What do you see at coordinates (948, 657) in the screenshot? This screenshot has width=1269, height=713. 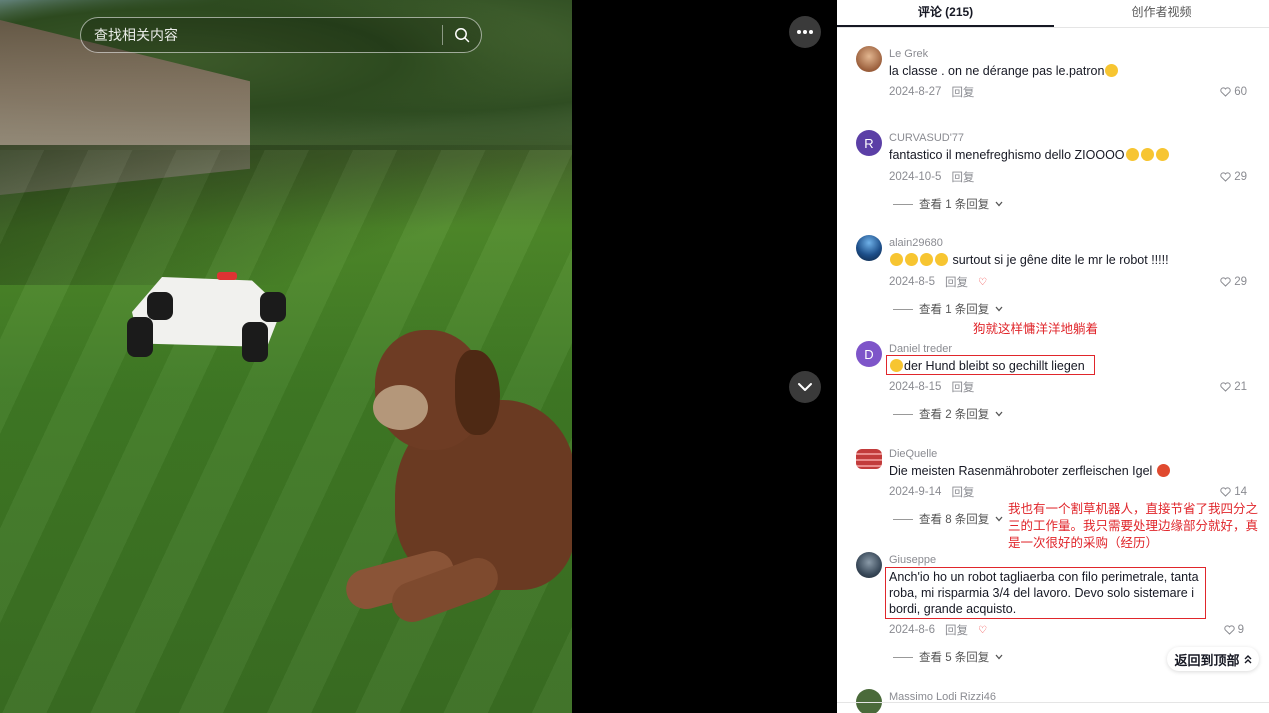 I see `view-replies-button: 查看 5 条回复` at bounding box center [948, 657].